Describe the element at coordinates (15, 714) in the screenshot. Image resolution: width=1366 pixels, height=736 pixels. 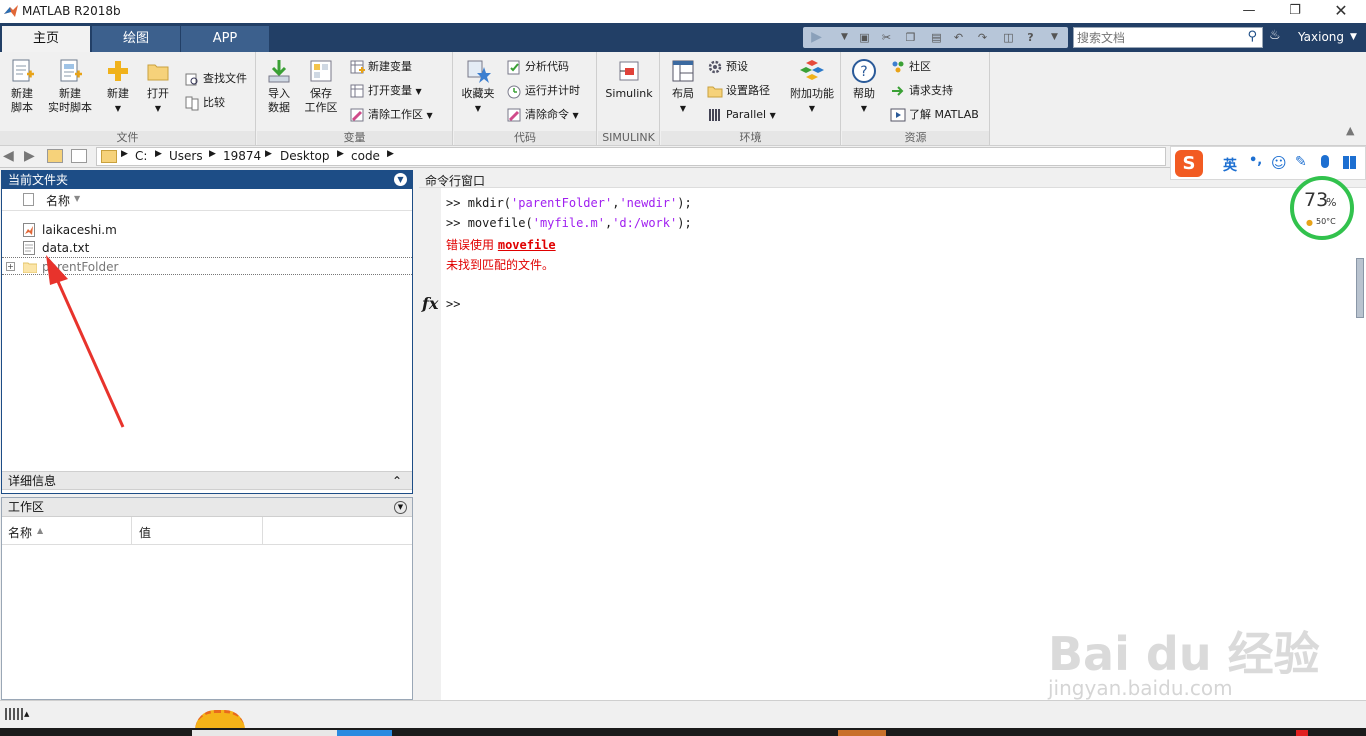
I see `status-grip-icon` at that location.